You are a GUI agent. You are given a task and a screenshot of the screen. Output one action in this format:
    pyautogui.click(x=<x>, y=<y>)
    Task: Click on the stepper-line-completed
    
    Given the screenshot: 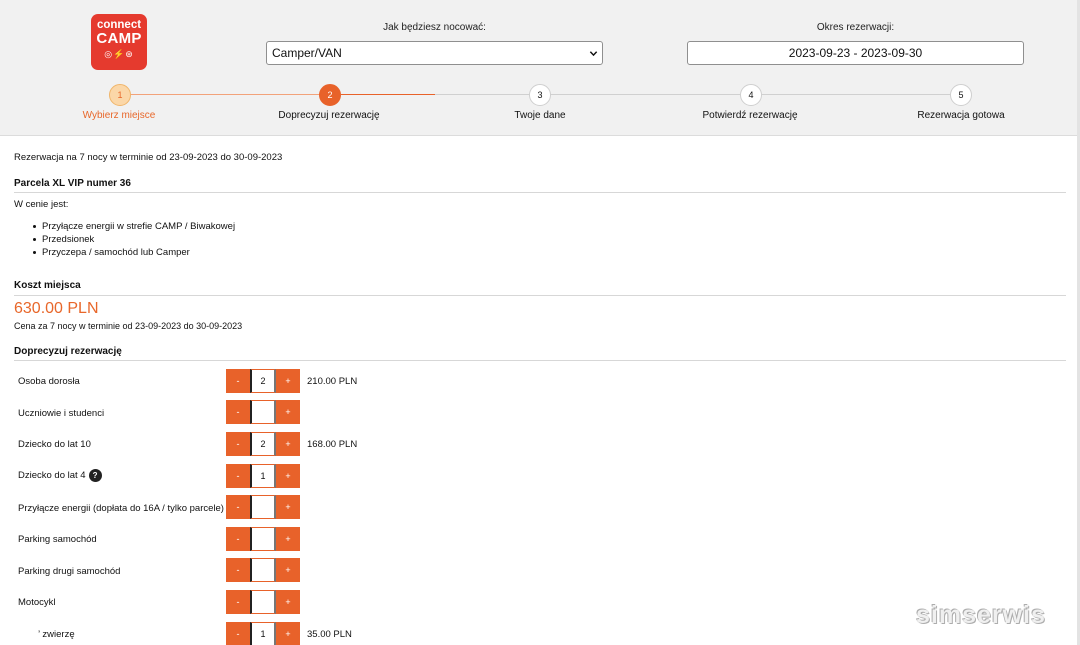 What is the action you would take?
    pyautogui.click(x=225, y=94)
    